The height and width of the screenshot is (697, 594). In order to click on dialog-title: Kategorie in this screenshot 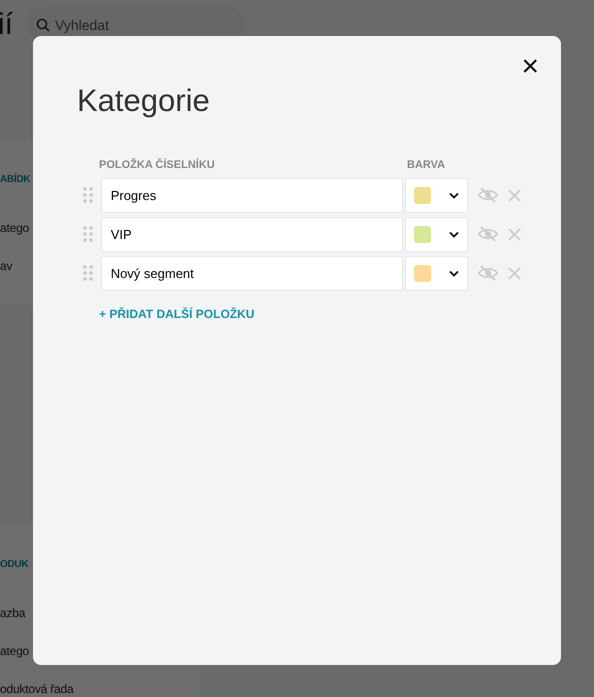, I will do `click(144, 101)`.